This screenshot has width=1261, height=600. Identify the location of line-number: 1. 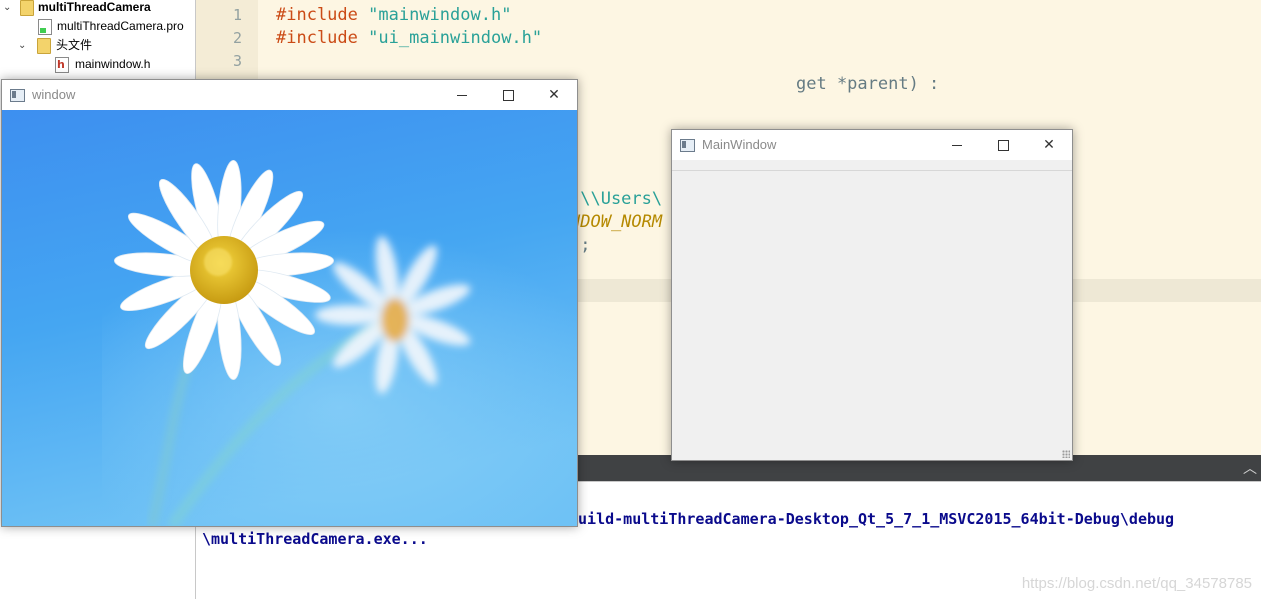
(237, 15).